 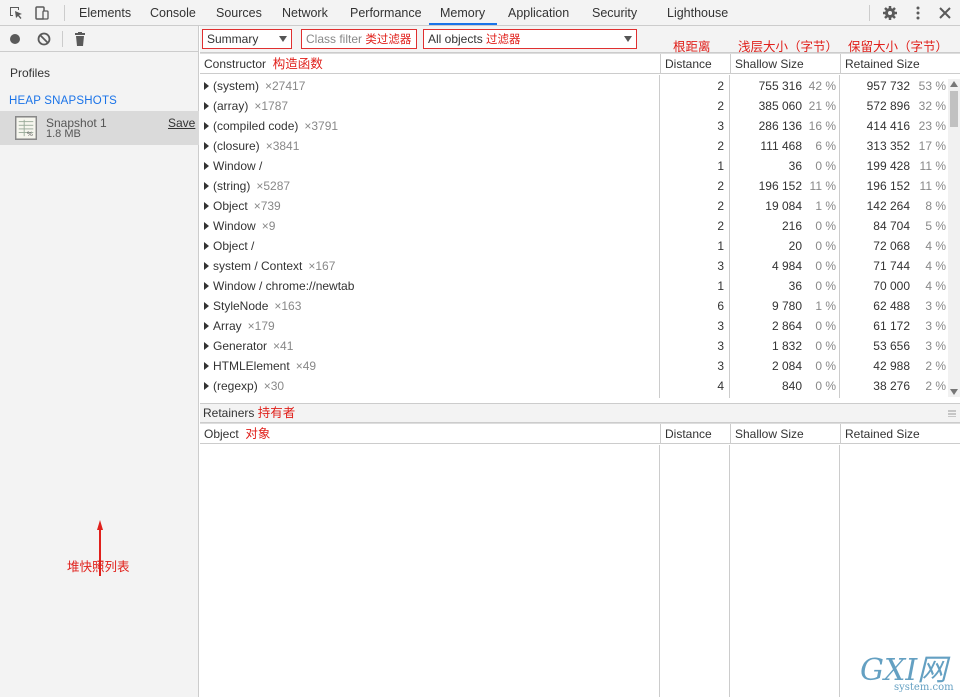 What do you see at coordinates (251, 366) in the screenshot?
I see `constructor-name: HTMLElement` at bounding box center [251, 366].